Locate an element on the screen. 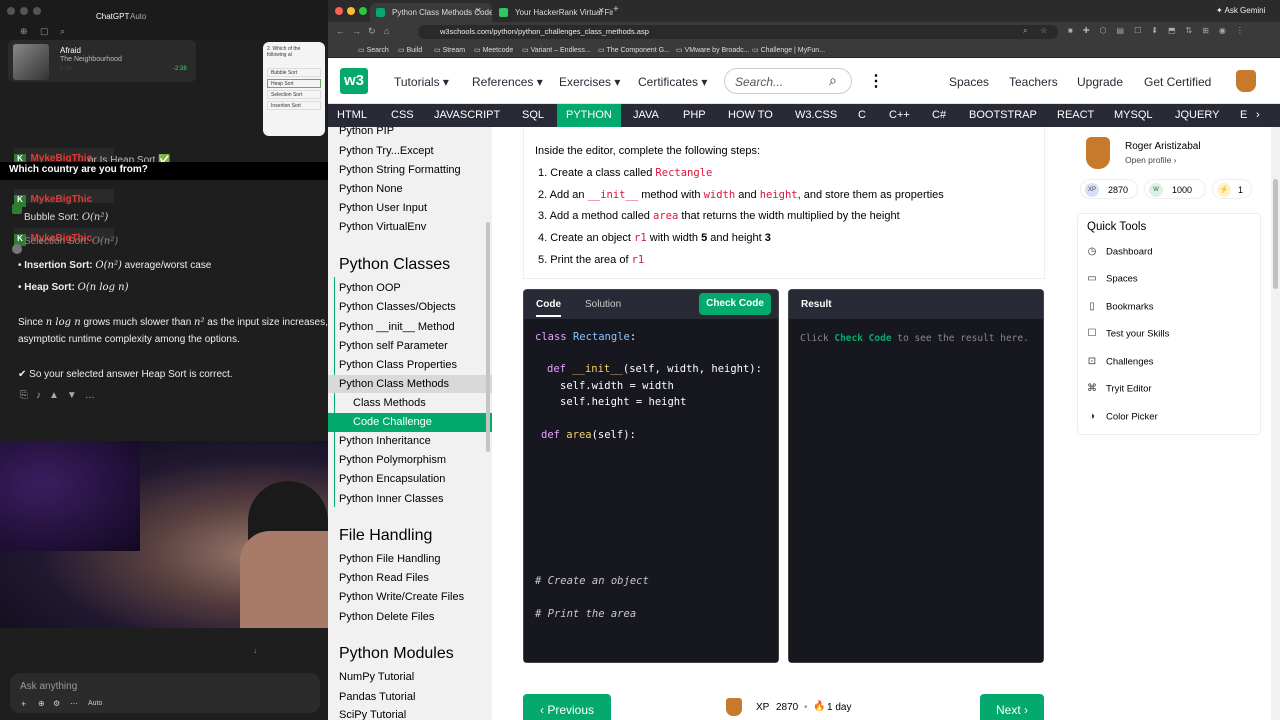 Image resolution: width=1280 pixels, height=720 pixels. close-tab-icon: ✕ is located at coordinates (478, 10).